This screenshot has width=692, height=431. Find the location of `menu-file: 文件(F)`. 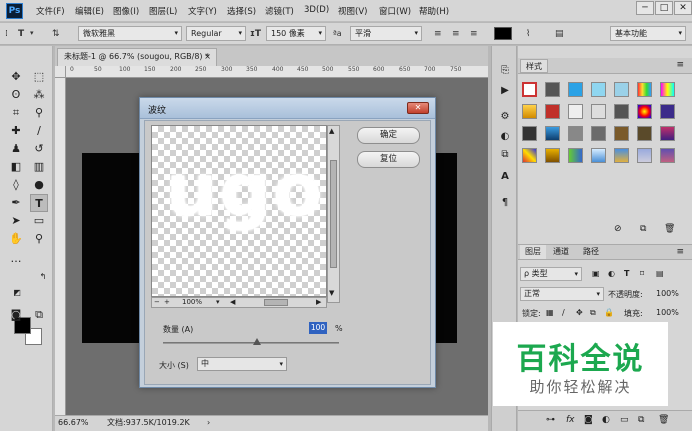

menu-file: 文件(F) is located at coordinates (50, 11).